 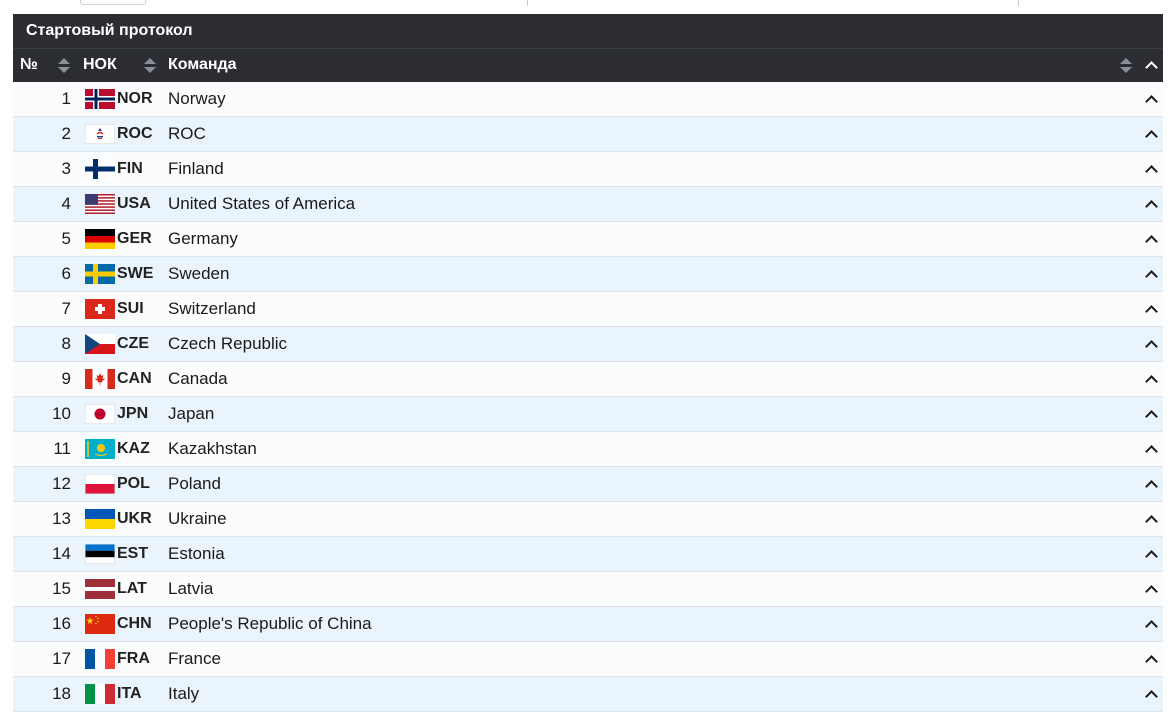 I want to click on row-number: 12, so click(x=61, y=483).